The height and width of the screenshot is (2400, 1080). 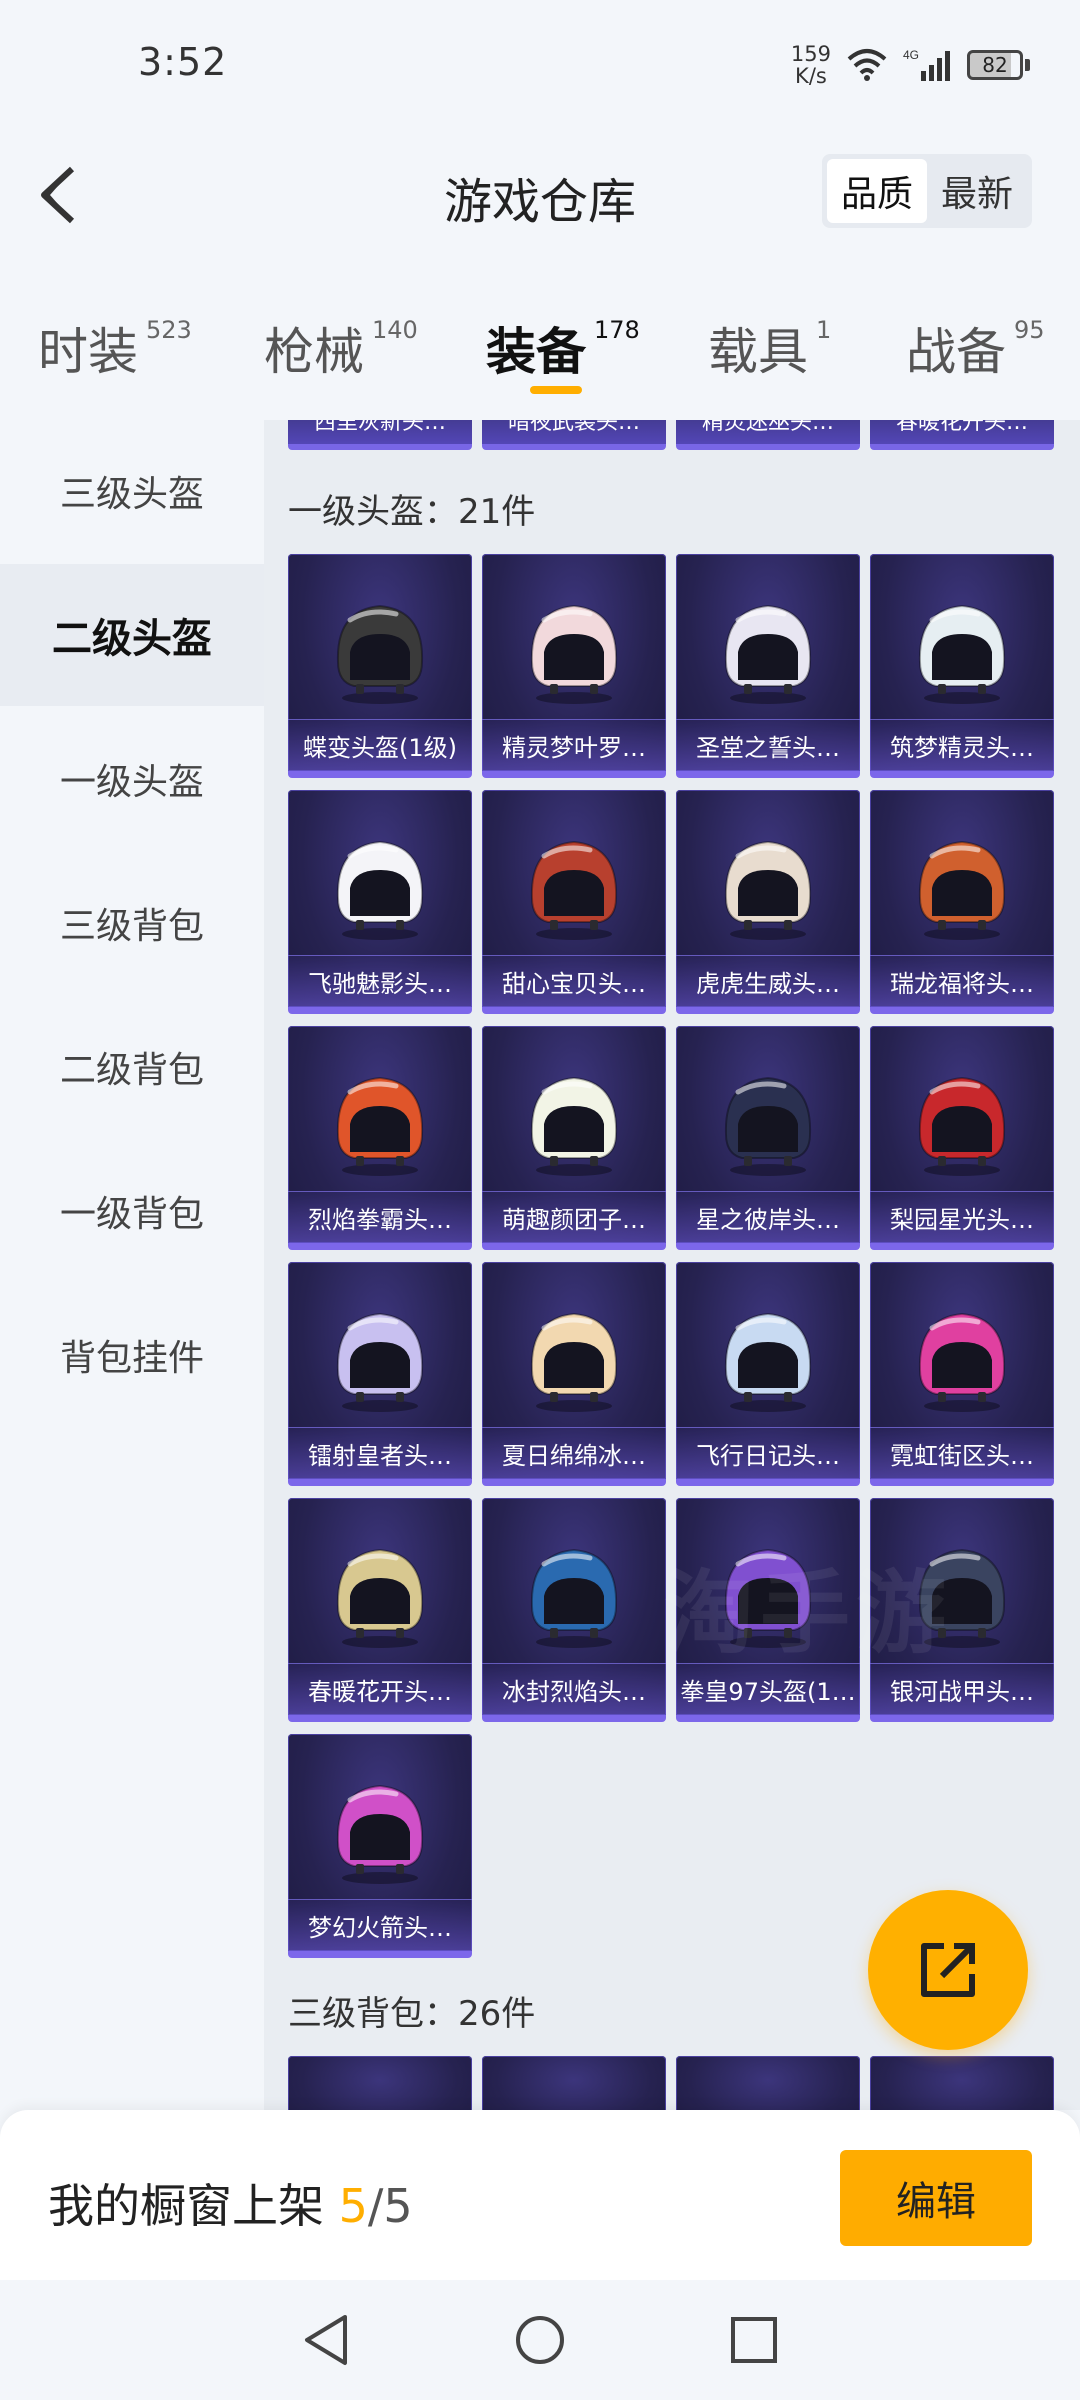 What do you see at coordinates (671, 2083) in the screenshot?
I see `partial-backpack-row` at bounding box center [671, 2083].